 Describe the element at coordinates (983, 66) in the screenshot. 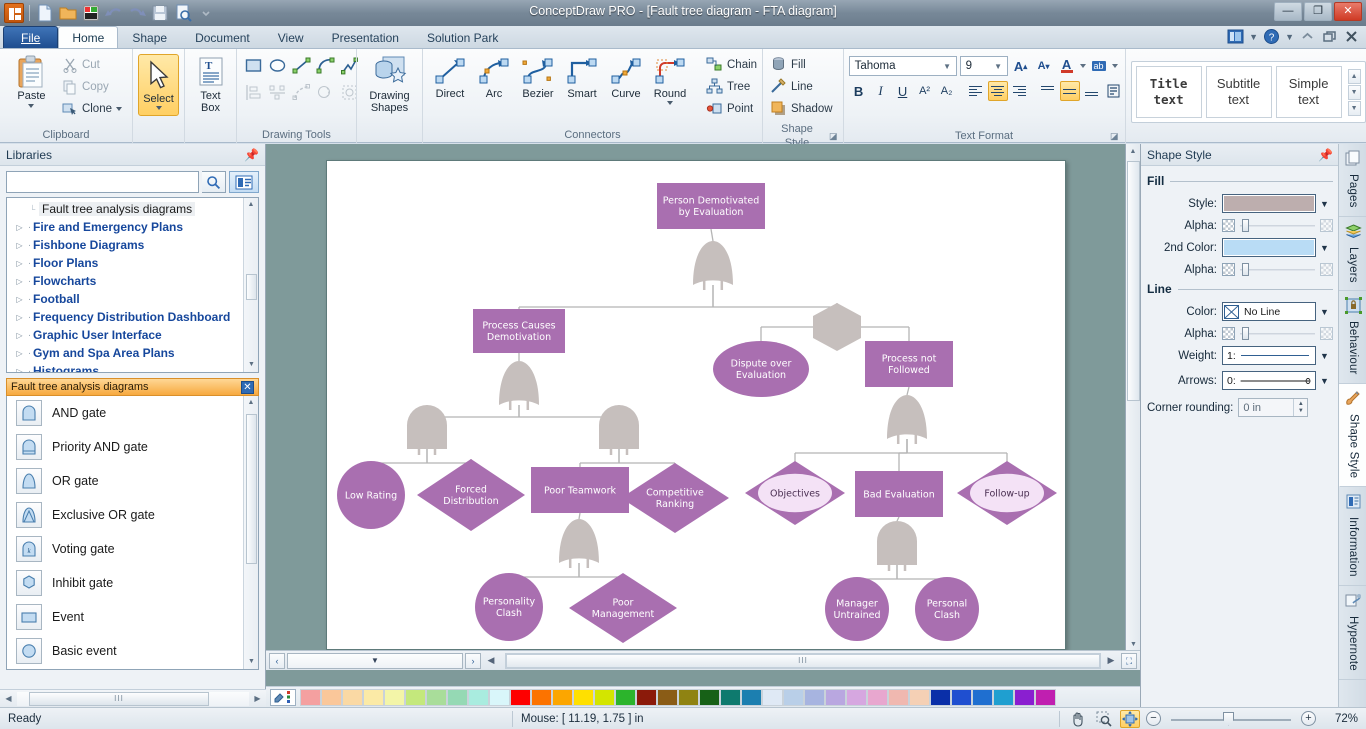

I see `font-size-select: 9 ▼` at that location.